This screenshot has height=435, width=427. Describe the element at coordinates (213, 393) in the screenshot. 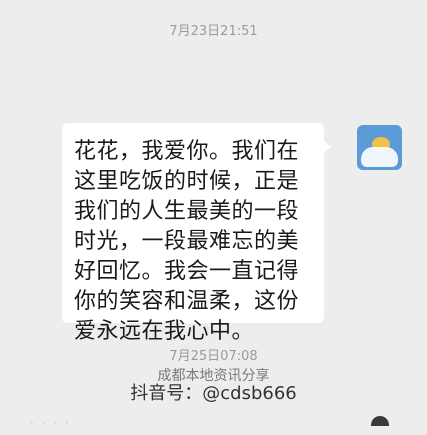

I see `watermark-line2: 抖音号：@cdsb666` at that location.